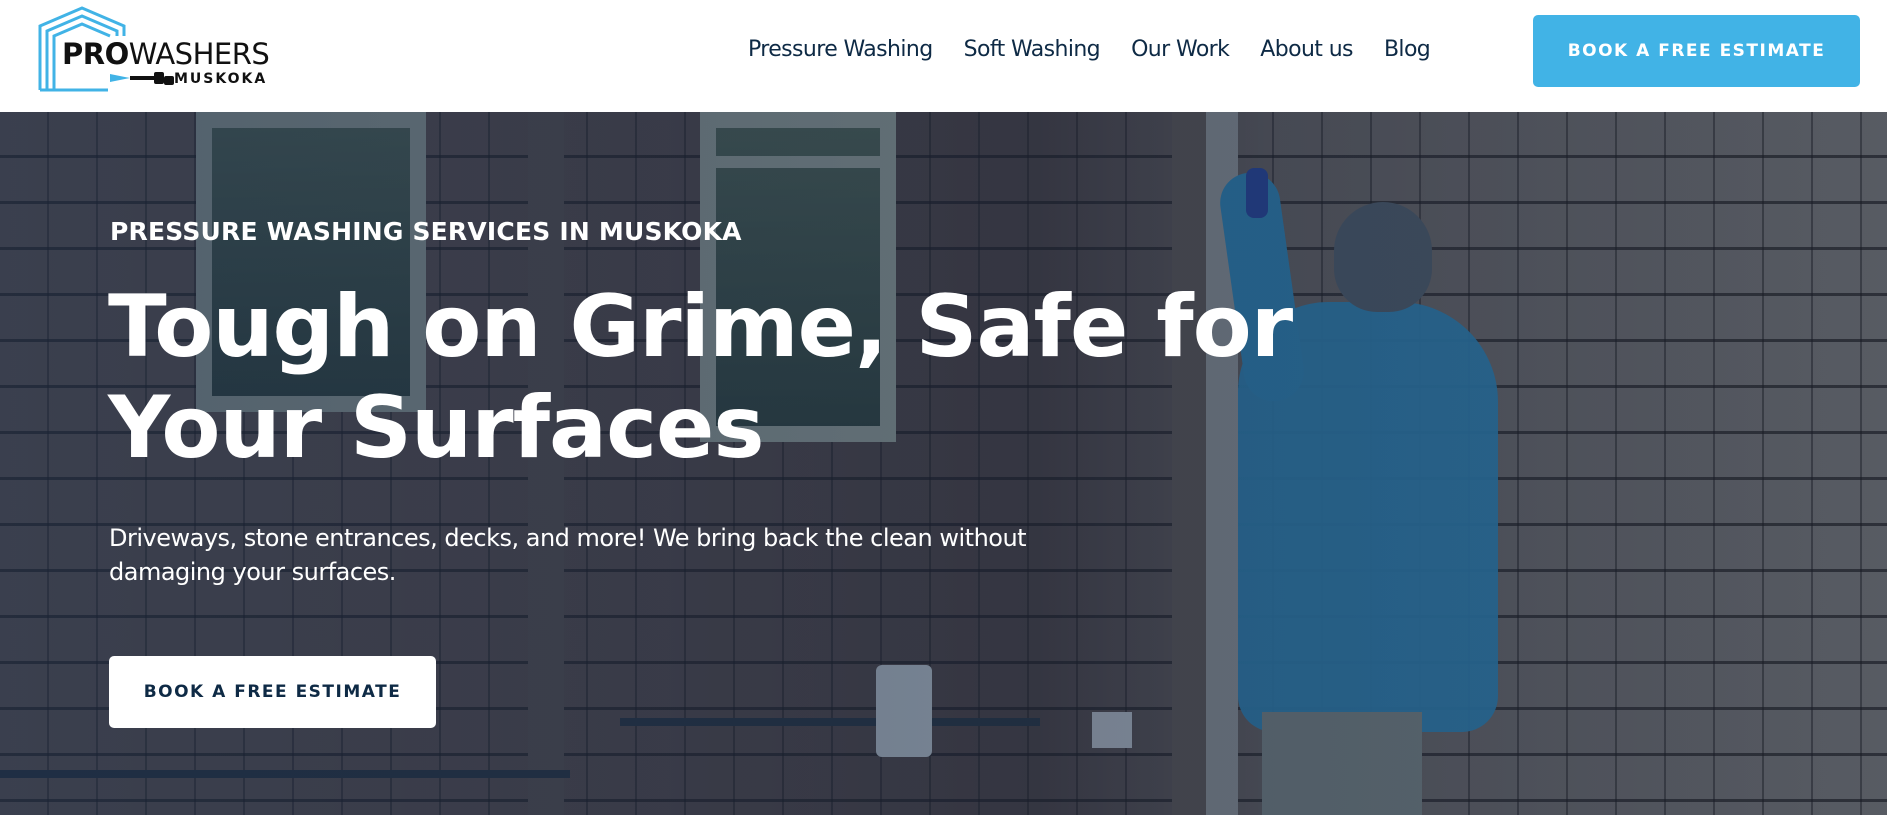  What do you see at coordinates (436, 428) in the screenshot?
I see `hero-title-line: Your Surfaces` at bounding box center [436, 428].